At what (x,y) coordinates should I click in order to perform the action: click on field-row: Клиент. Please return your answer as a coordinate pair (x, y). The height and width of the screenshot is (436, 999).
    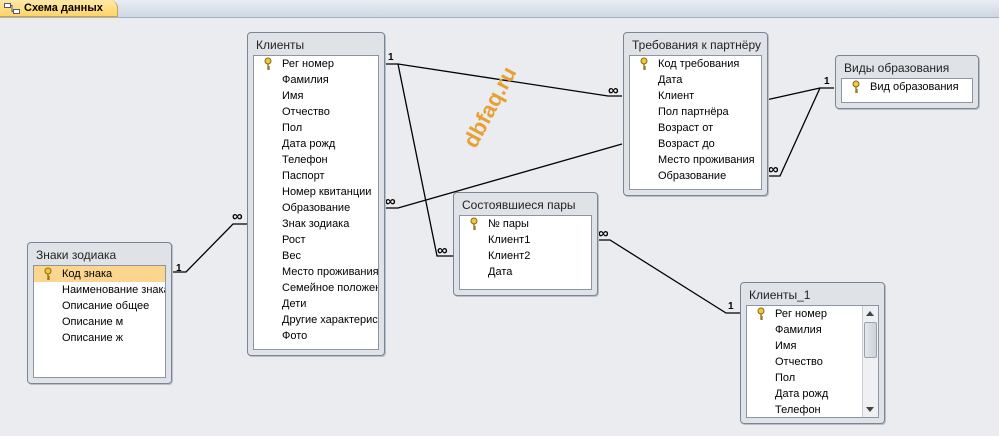
    Looking at the image, I should click on (695, 96).